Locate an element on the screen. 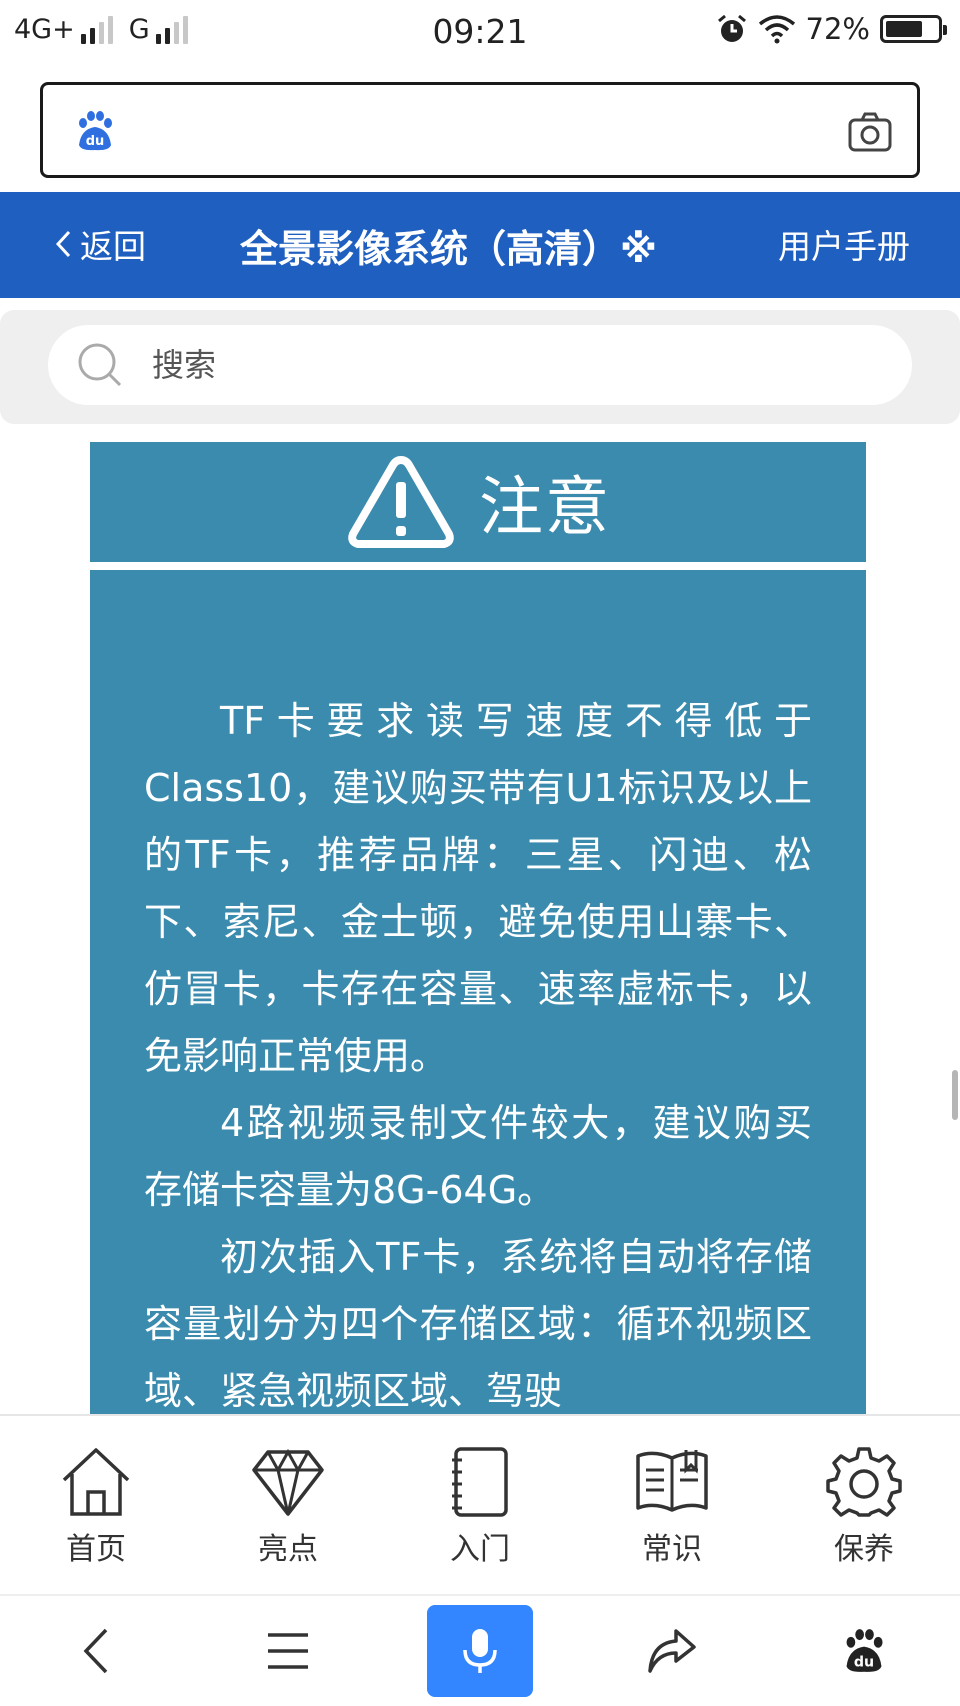 This screenshot has height=1706, width=960. search-area is located at coordinates (480, 367).